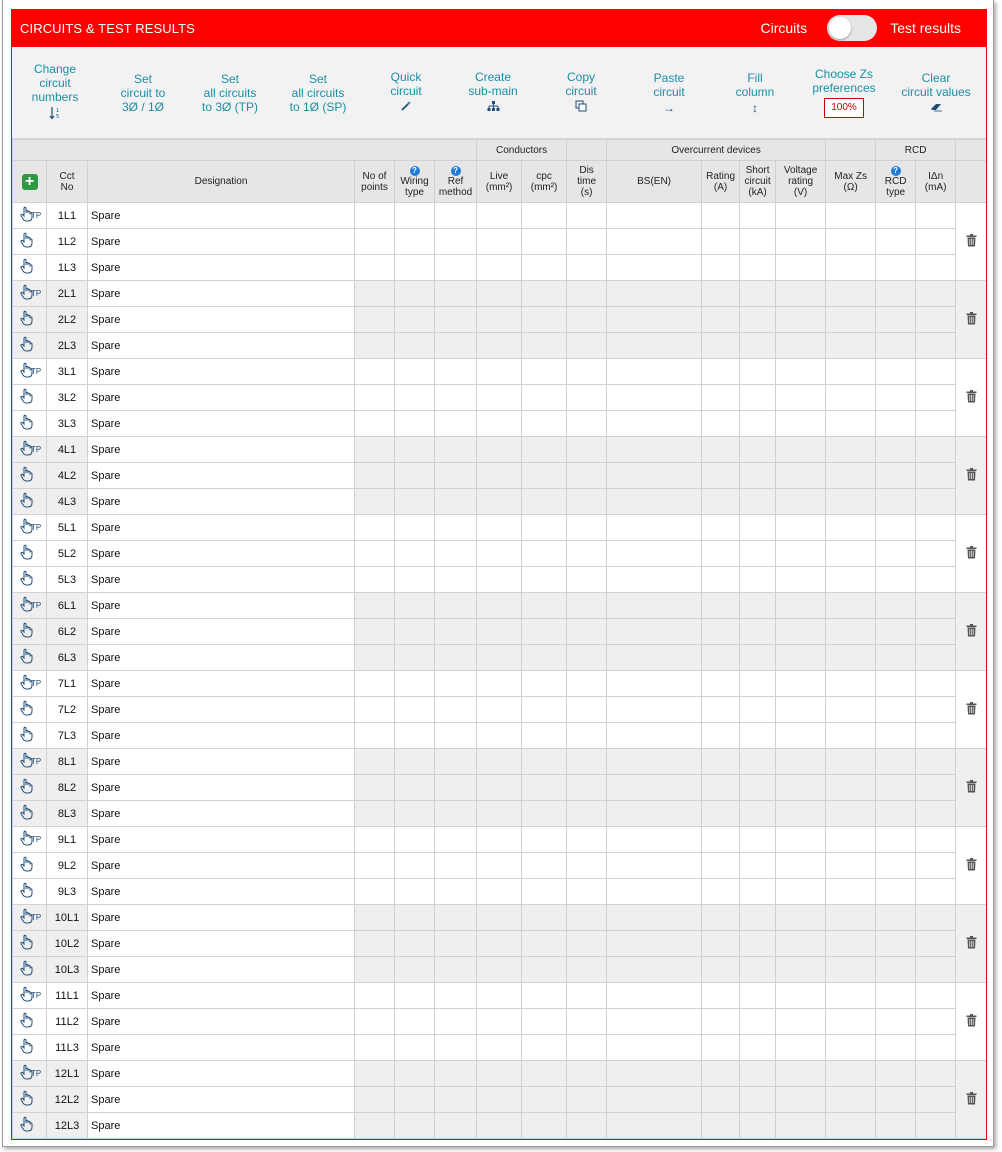 The height and width of the screenshot is (1152, 1002). What do you see at coordinates (970, 709) in the screenshot?
I see `delete-circuit-button` at bounding box center [970, 709].